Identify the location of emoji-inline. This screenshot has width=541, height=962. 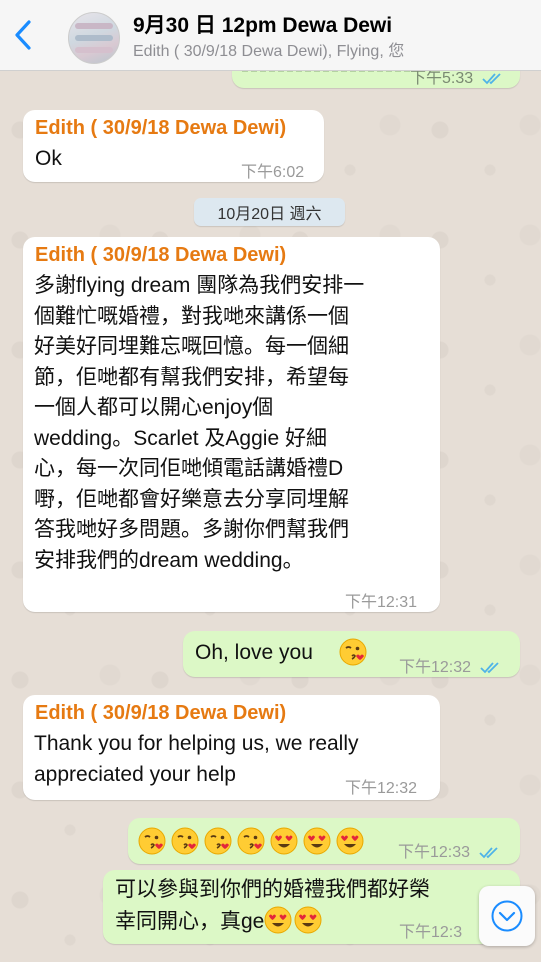
(294, 919).